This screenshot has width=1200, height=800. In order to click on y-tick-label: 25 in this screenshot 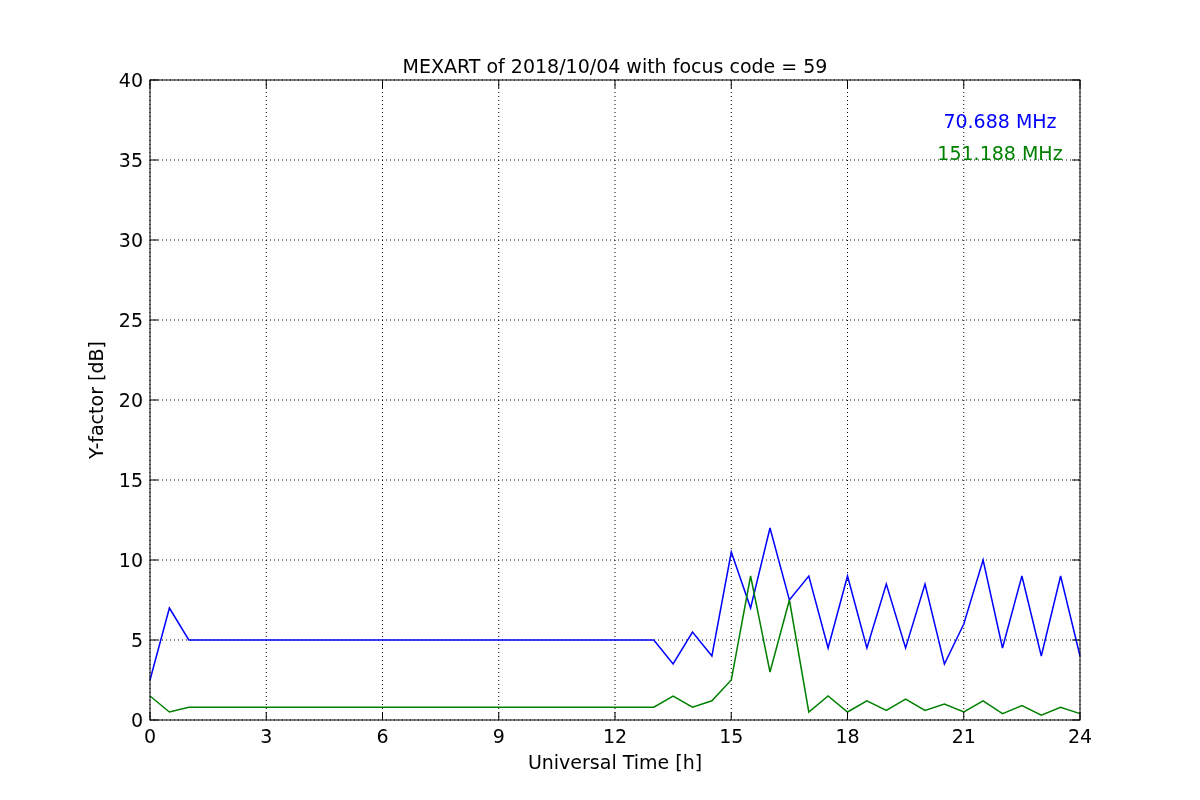, I will do `click(130, 320)`.